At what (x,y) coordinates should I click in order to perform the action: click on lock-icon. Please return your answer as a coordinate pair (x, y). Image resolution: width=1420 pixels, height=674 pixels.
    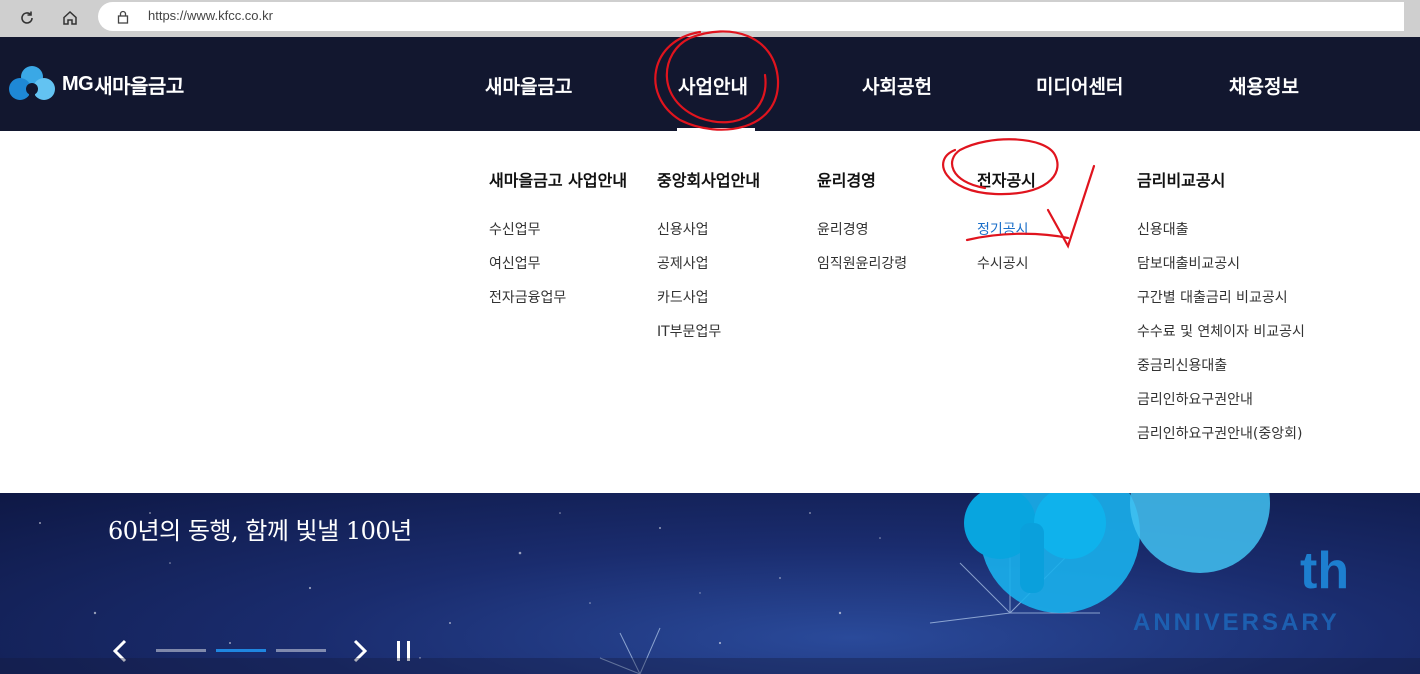
    Looking at the image, I should click on (123, 18).